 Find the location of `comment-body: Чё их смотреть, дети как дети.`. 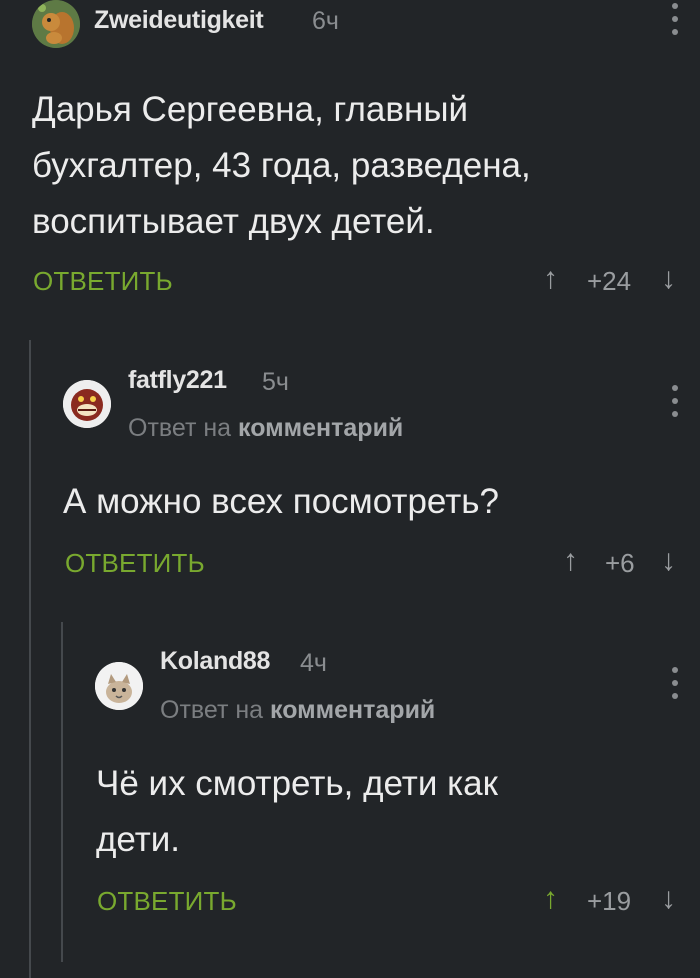

comment-body: Чё их смотреть, дети как дети. is located at coordinates (297, 812).